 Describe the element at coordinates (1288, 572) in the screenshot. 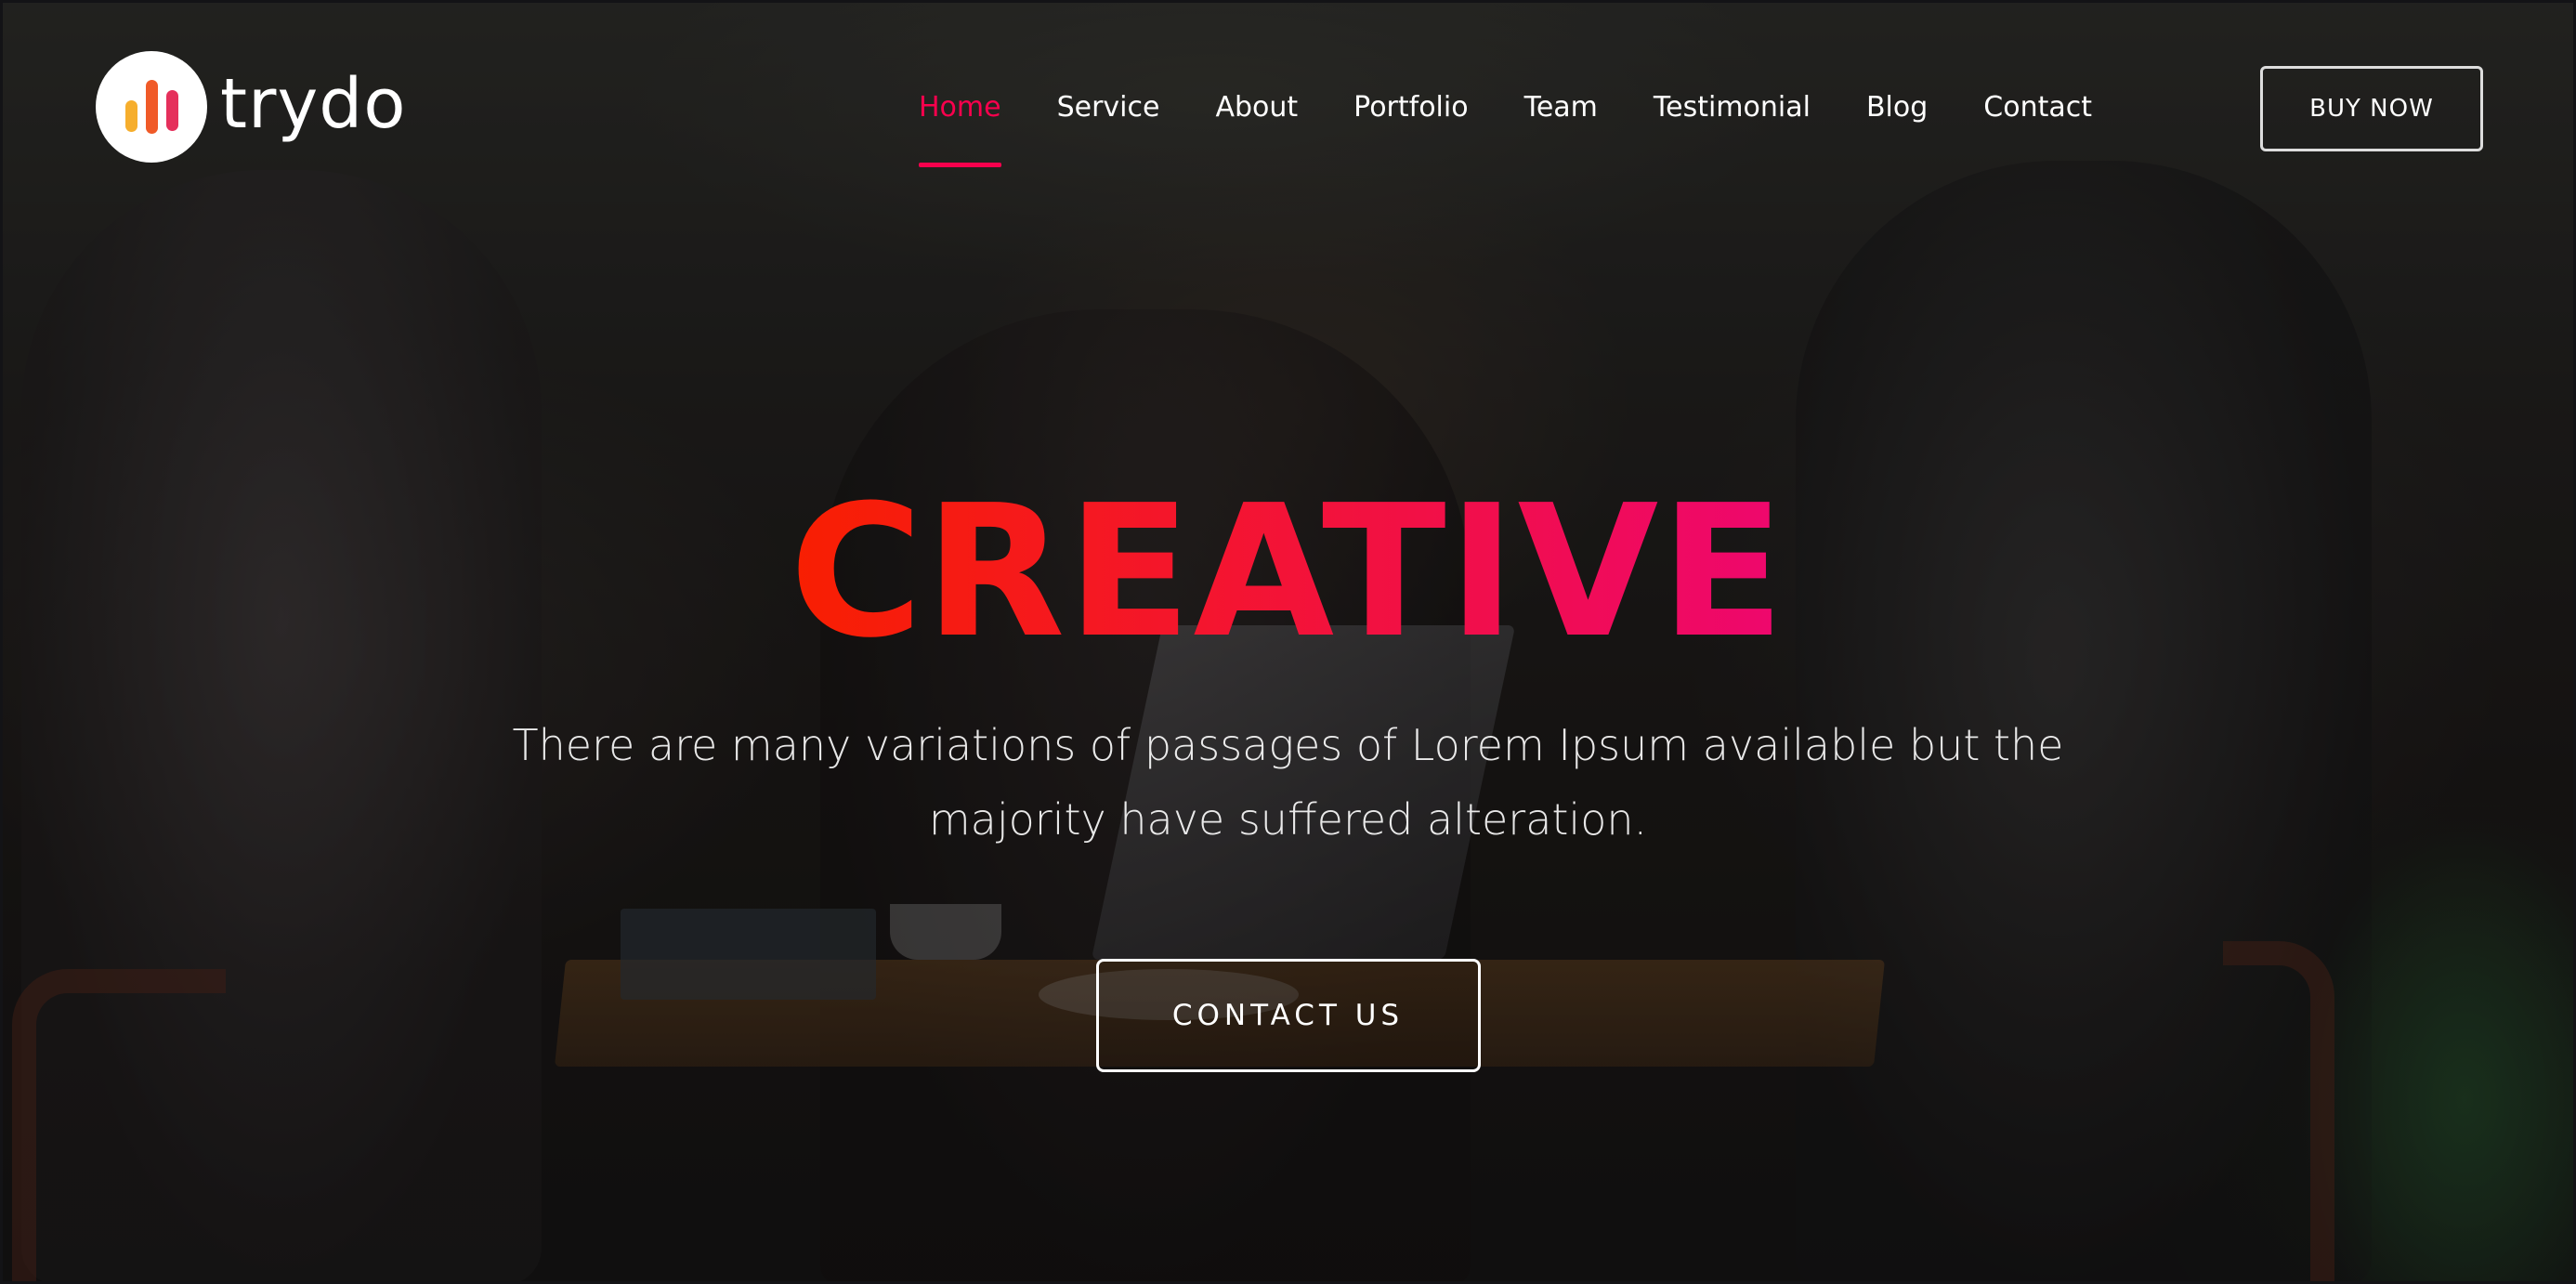

I see `hero-title: CREATIVE` at that location.